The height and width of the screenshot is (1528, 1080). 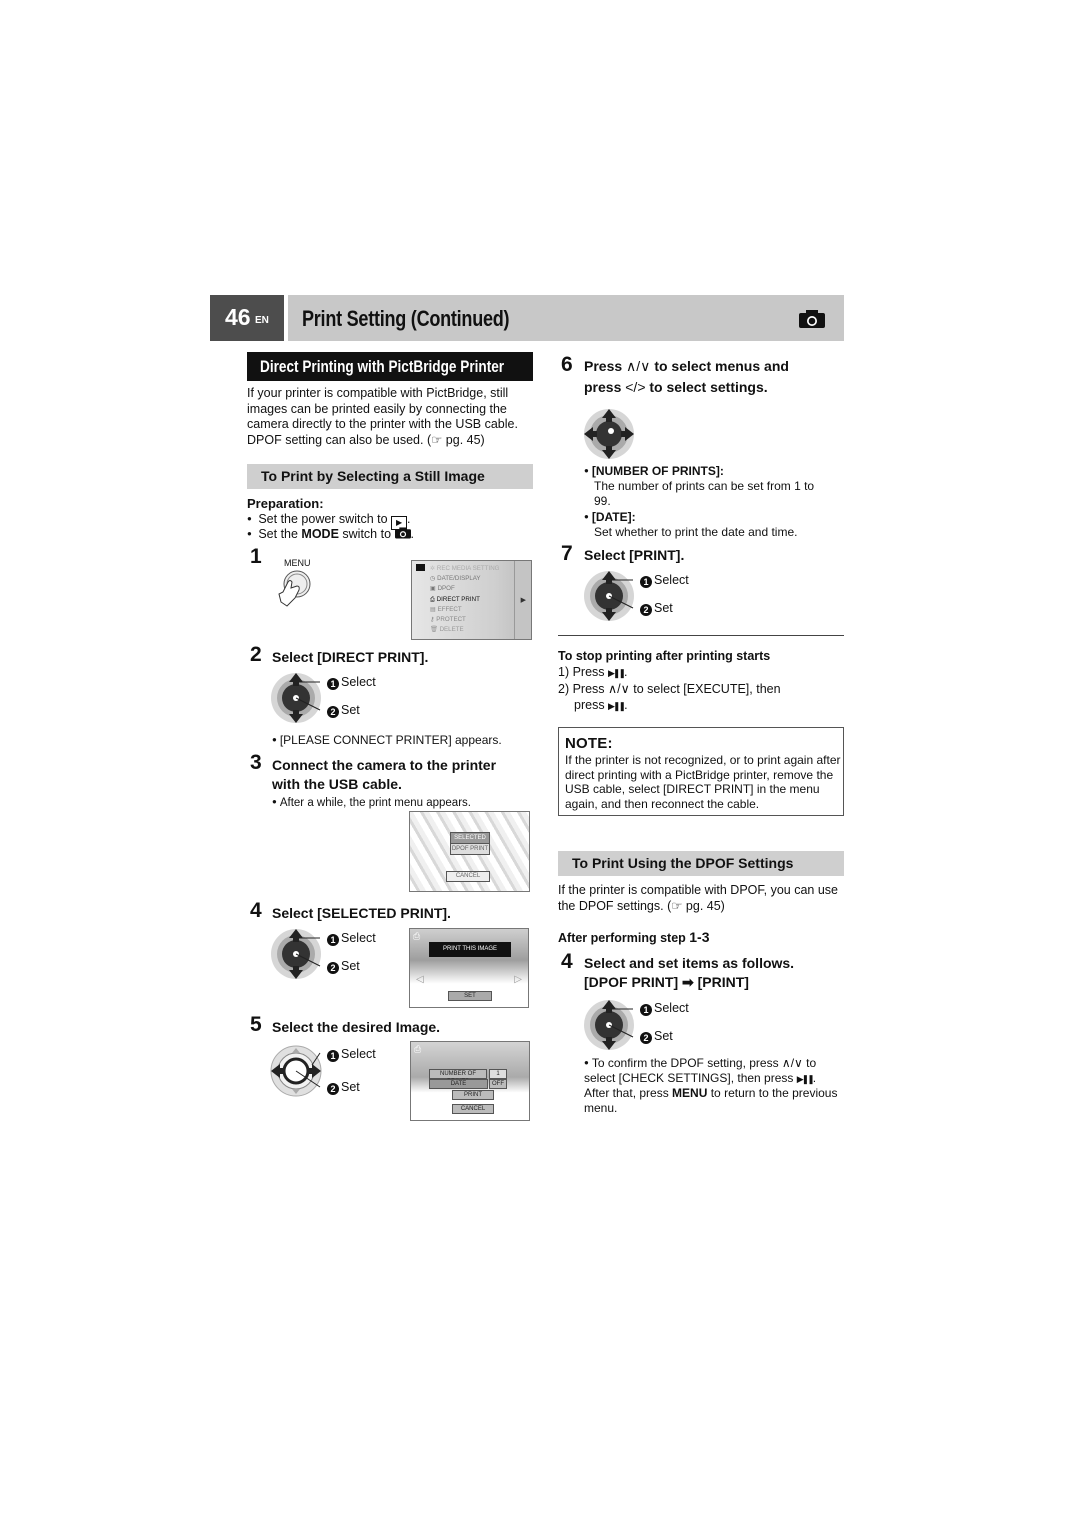 What do you see at coordinates (470, 996) in the screenshot?
I see `set-button: SET` at bounding box center [470, 996].